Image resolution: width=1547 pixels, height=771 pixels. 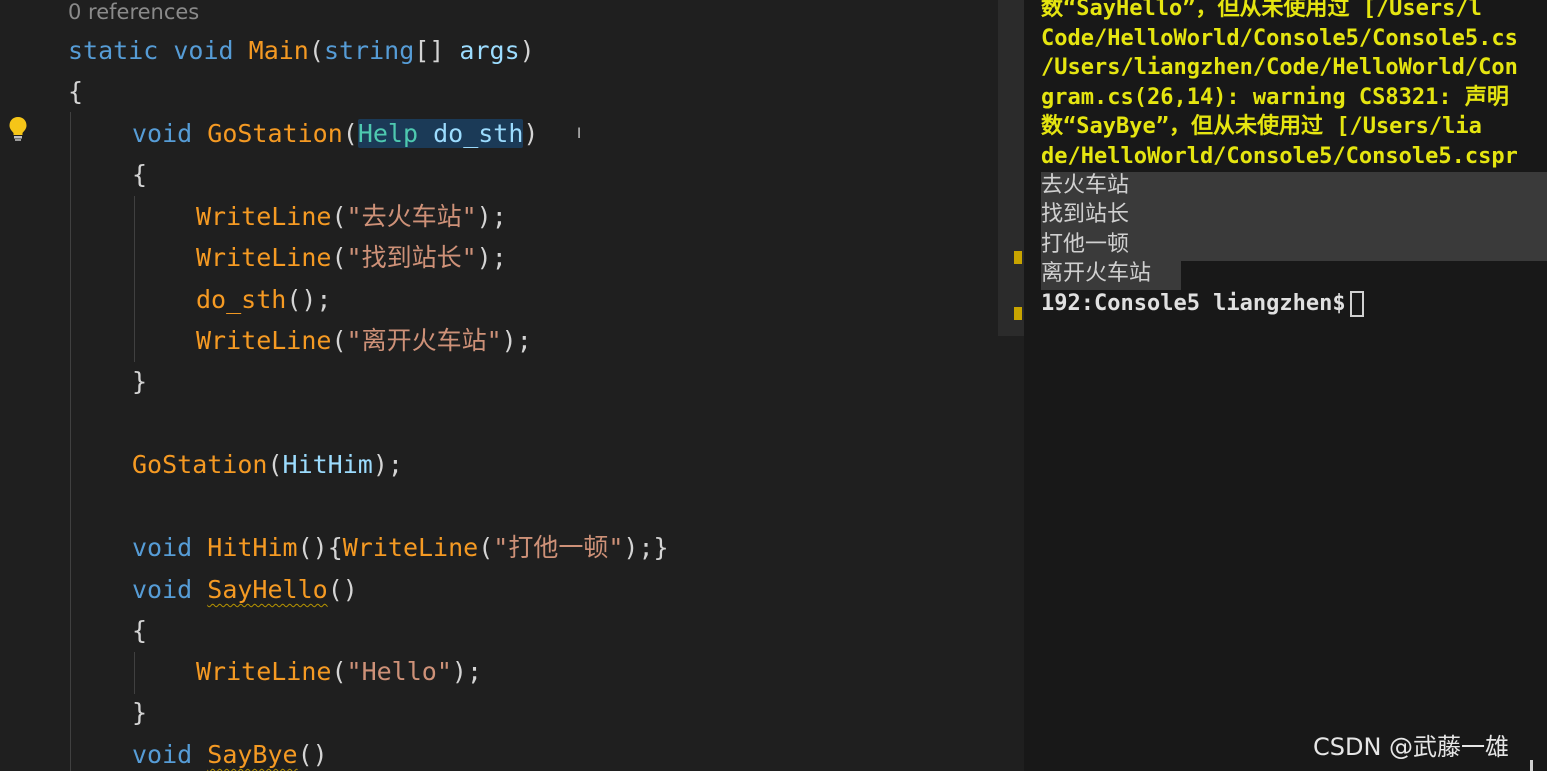 What do you see at coordinates (411, 216) in the screenshot?
I see `string-literal: "去火车站"` at bounding box center [411, 216].